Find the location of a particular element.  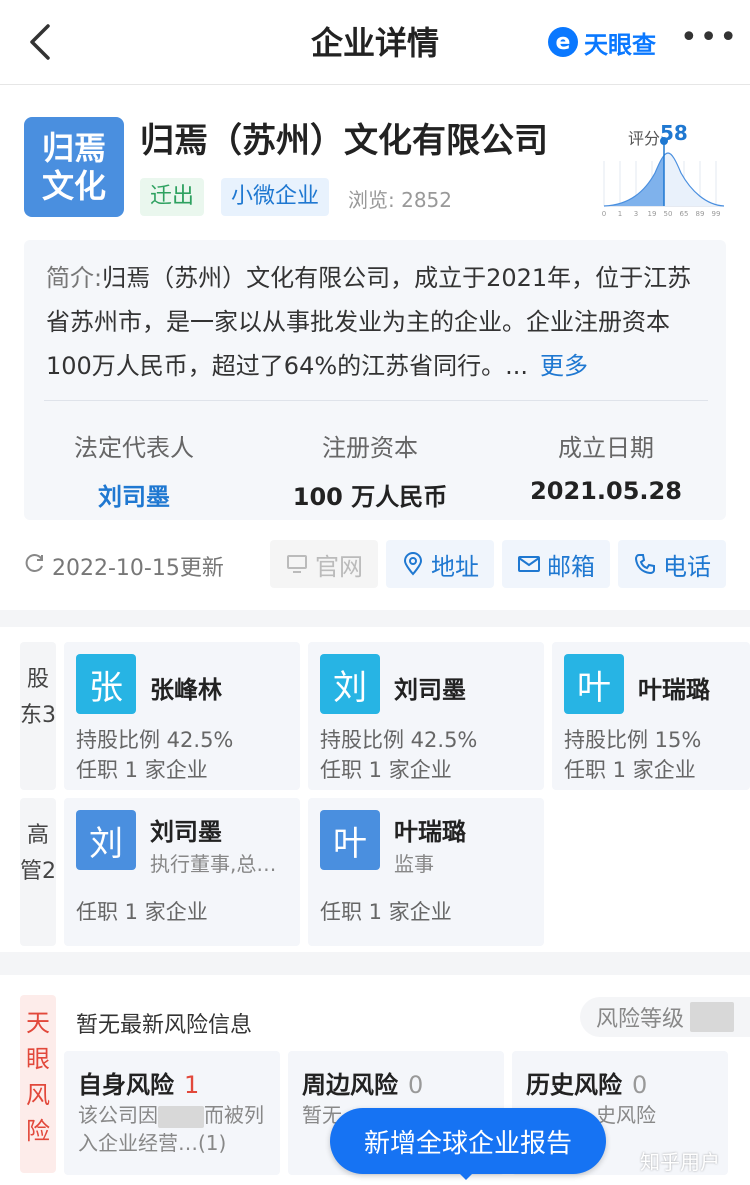

risk-card-title: 历史风险 0 is located at coordinates (586, 1082).